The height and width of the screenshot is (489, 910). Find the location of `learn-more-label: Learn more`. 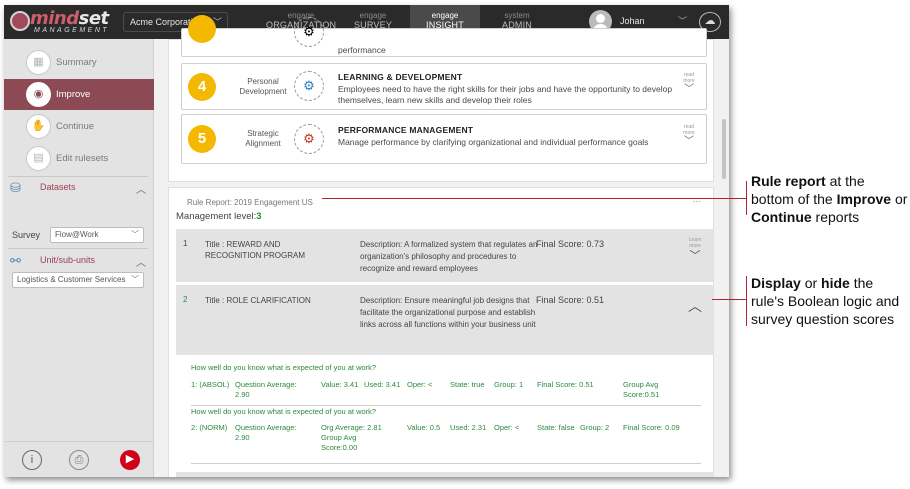

learn-more-label: Learn more is located at coordinates (695, 243).